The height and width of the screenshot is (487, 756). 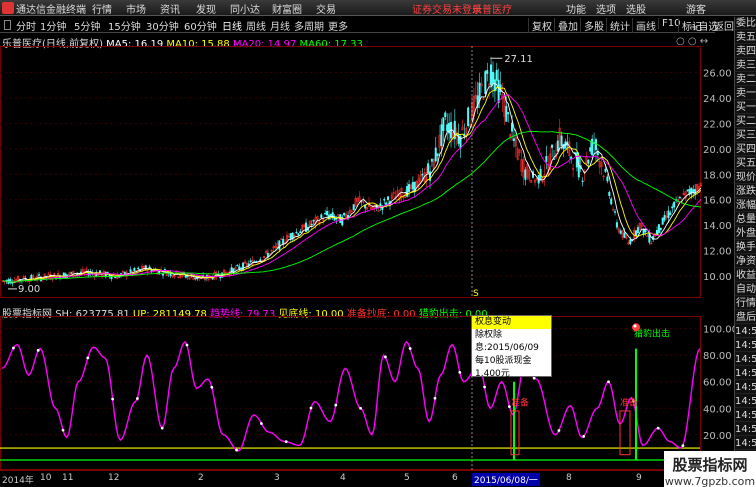 I want to click on side-panel-item: 收益, so click(x=745, y=275).